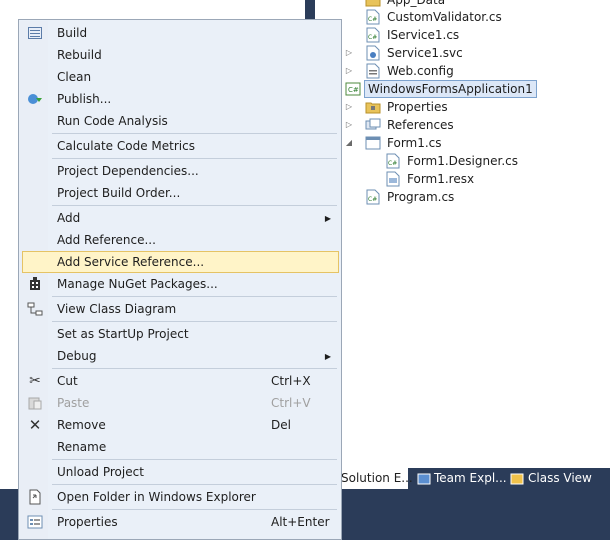 The width and height of the screenshot is (610, 540). What do you see at coordinates (35, 522) in the screenshot?
I see `properties-icon` at bounding box center [35, 522].